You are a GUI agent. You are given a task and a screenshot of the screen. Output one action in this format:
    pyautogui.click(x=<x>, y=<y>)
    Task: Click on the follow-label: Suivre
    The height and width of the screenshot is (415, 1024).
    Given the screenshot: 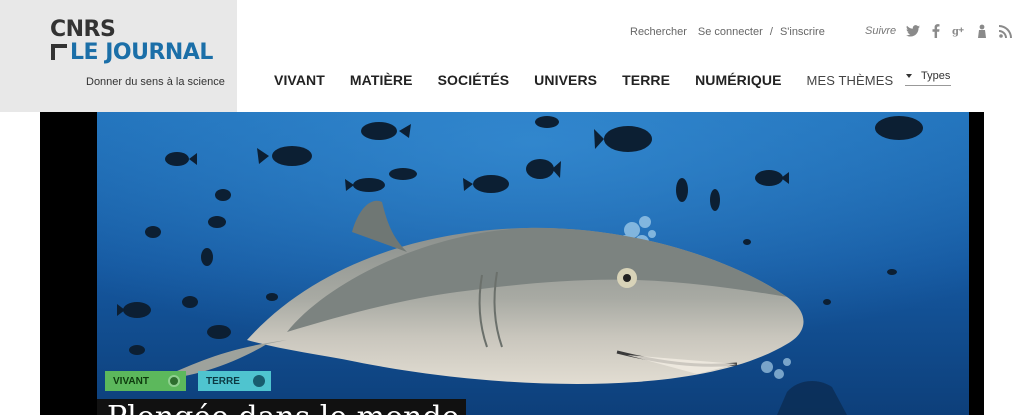 What is the action you would take?
    pyautogui.click(x=881, y=31)
    